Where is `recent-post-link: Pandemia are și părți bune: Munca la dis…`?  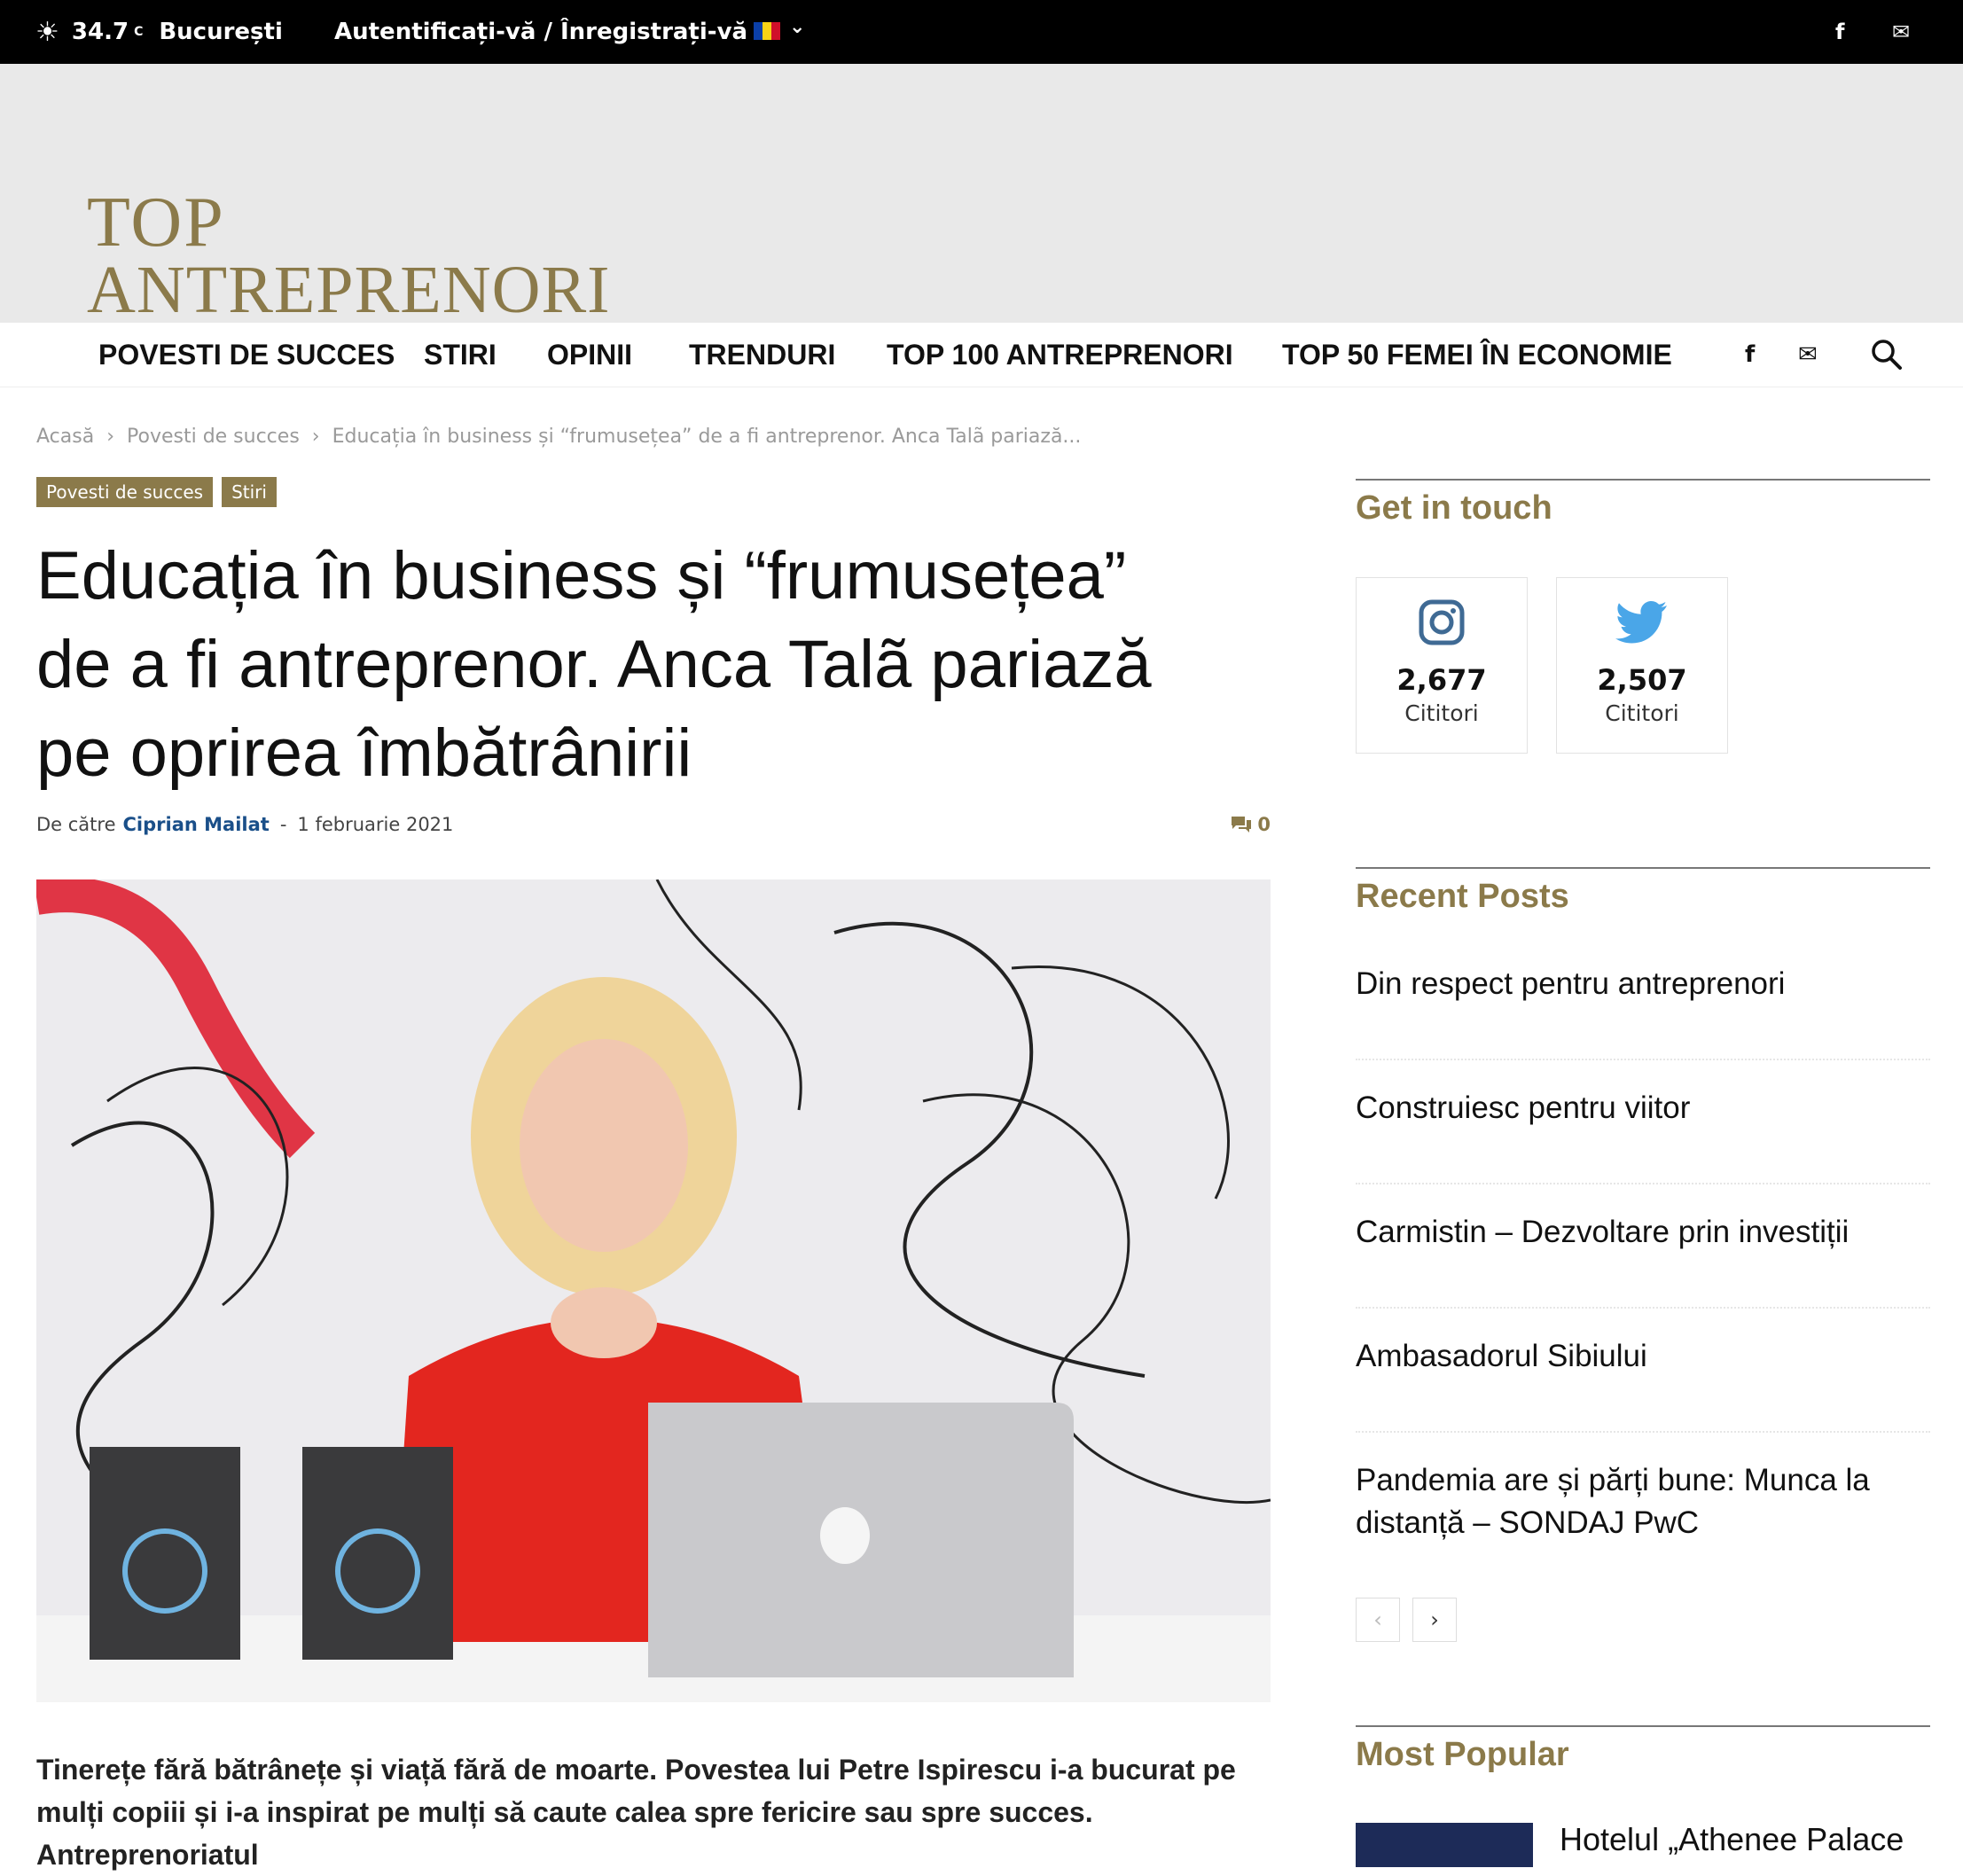
recent-post-link: Pandemia are și părți bune: Munca la dis… is located at coordinates (1643, 1501).